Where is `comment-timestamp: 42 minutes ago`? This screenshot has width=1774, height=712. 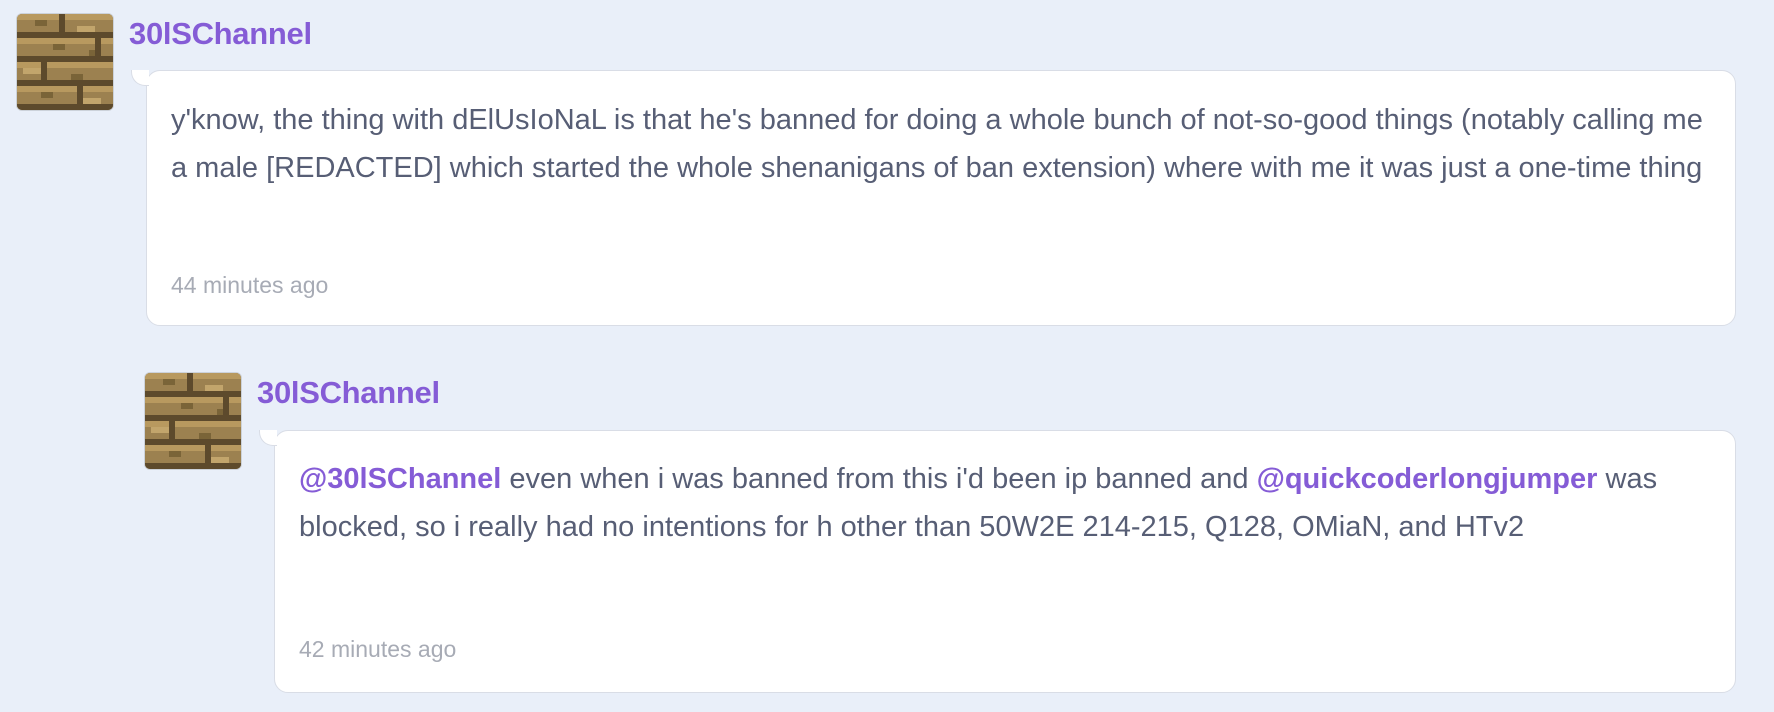 comment-timestamp: 42 minutes ago is located at coordinates (378, 649).